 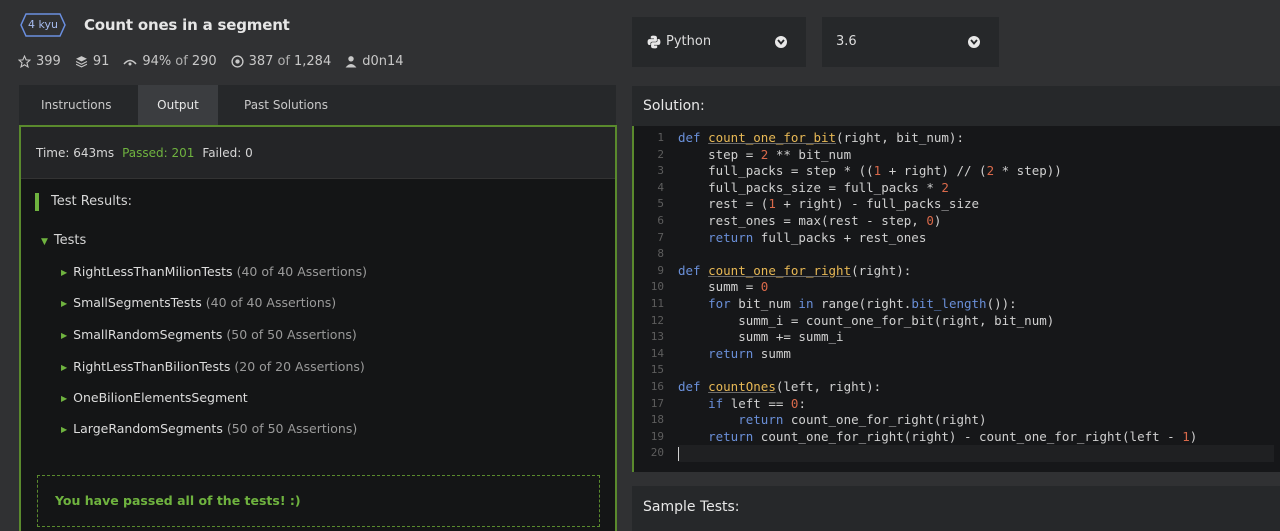 I want to click on collections-stat: 91, so click(x=92, y=61).